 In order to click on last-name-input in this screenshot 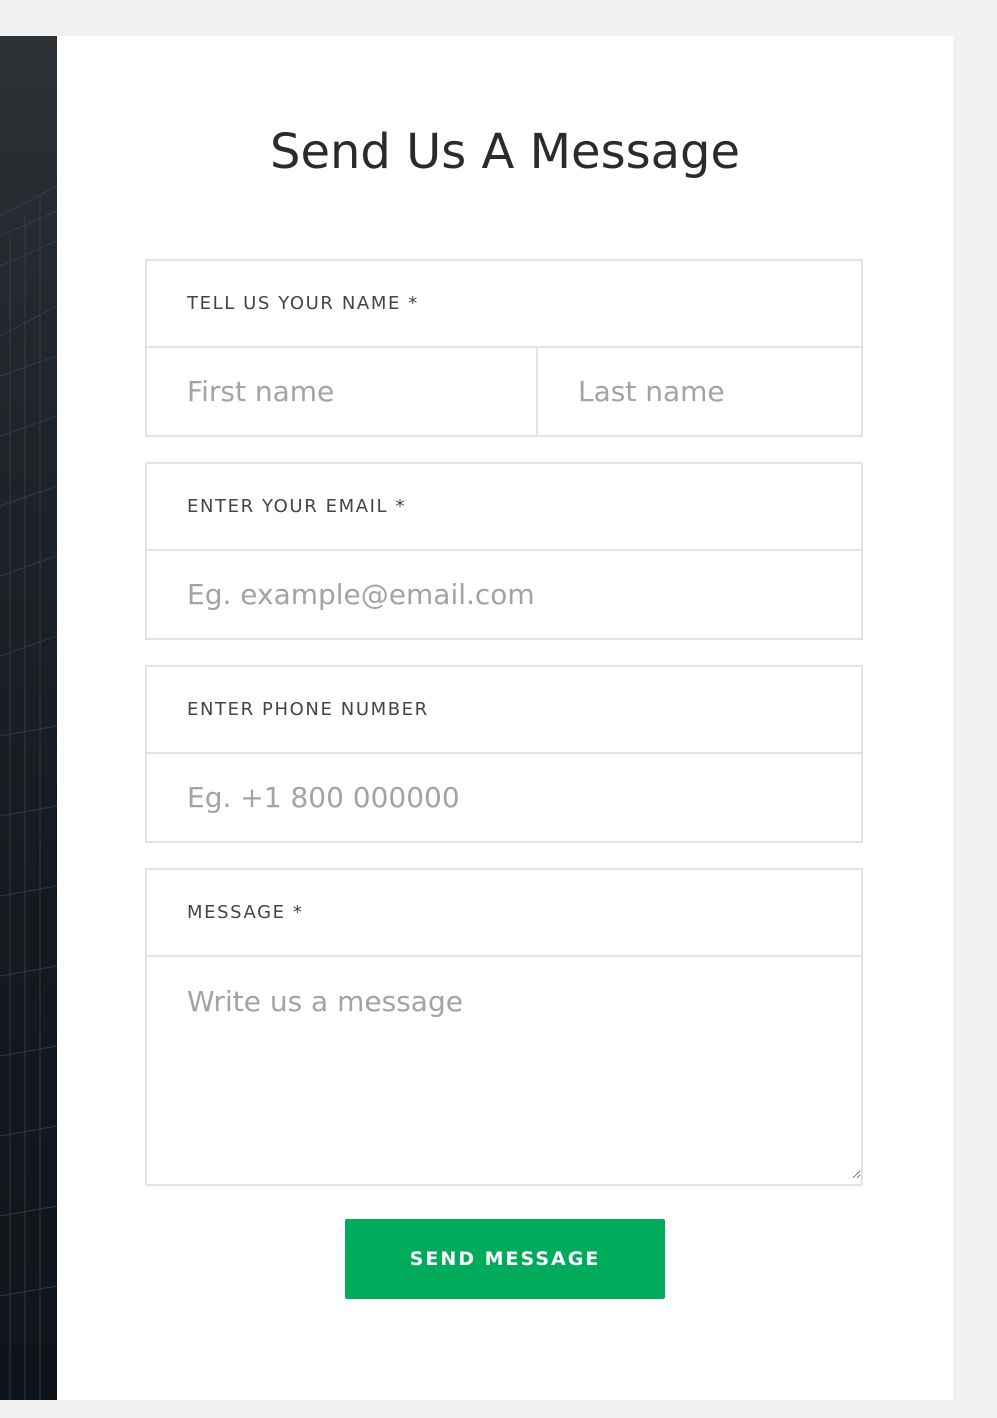, I will do `click(731, 391)`.